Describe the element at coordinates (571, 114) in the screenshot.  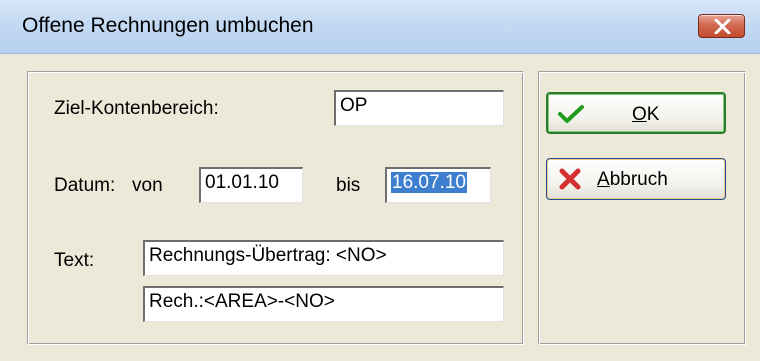
I see `checkmark-icon` at that location.